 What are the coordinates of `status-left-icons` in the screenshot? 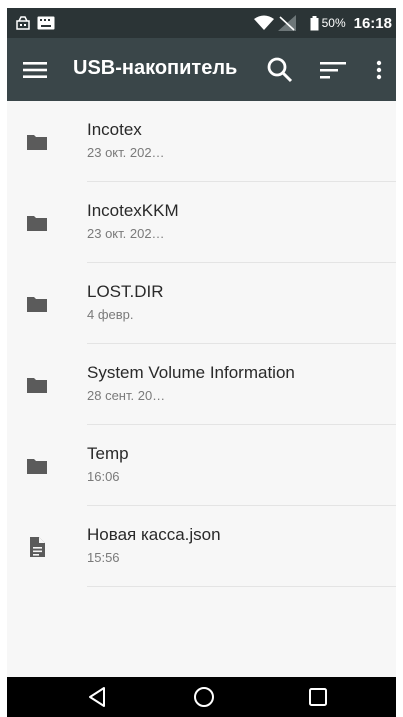 It's located at (35, 23).